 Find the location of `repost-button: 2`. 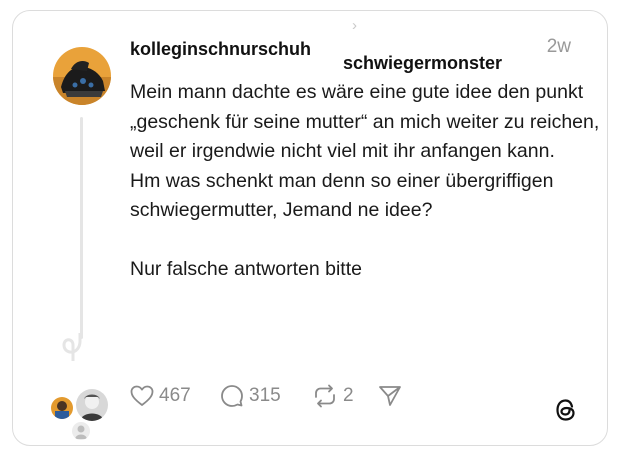

repost-button: 2 is located at coordinates (333, 396).